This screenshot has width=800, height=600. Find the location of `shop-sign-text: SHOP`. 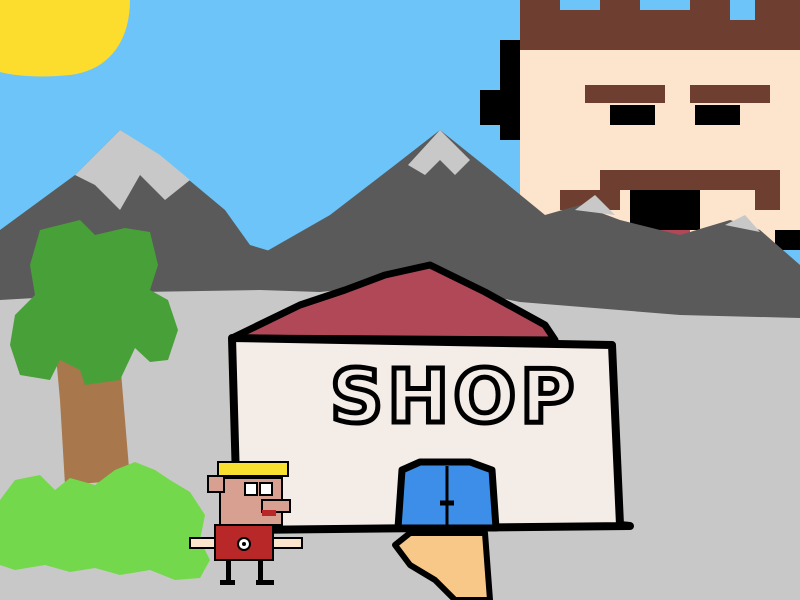

shop-sign-text: SHOP is located at coordinates (454, 397).